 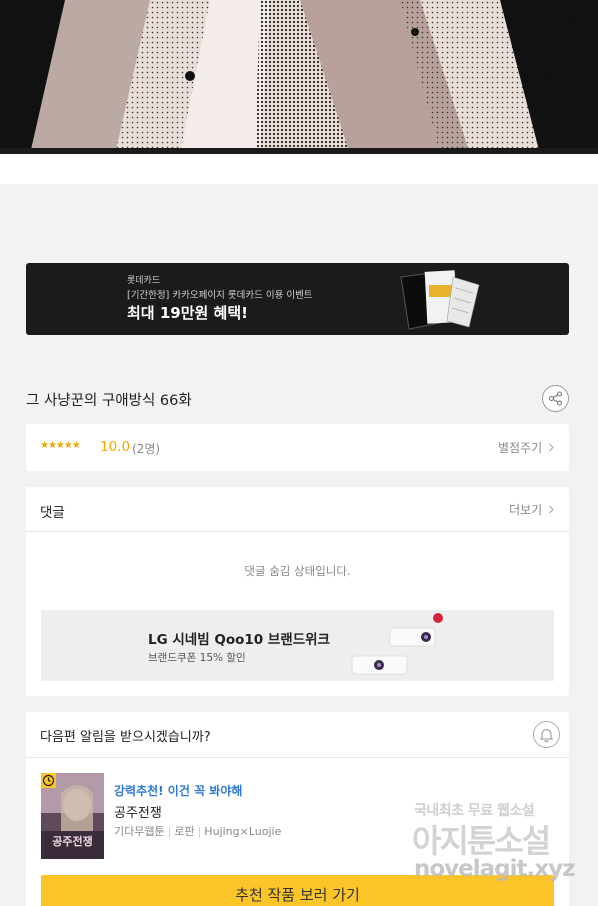 What do you see at coordinates (401, 645) in the screenshot?
I see `projector-image` at bounding box center [401, 645].